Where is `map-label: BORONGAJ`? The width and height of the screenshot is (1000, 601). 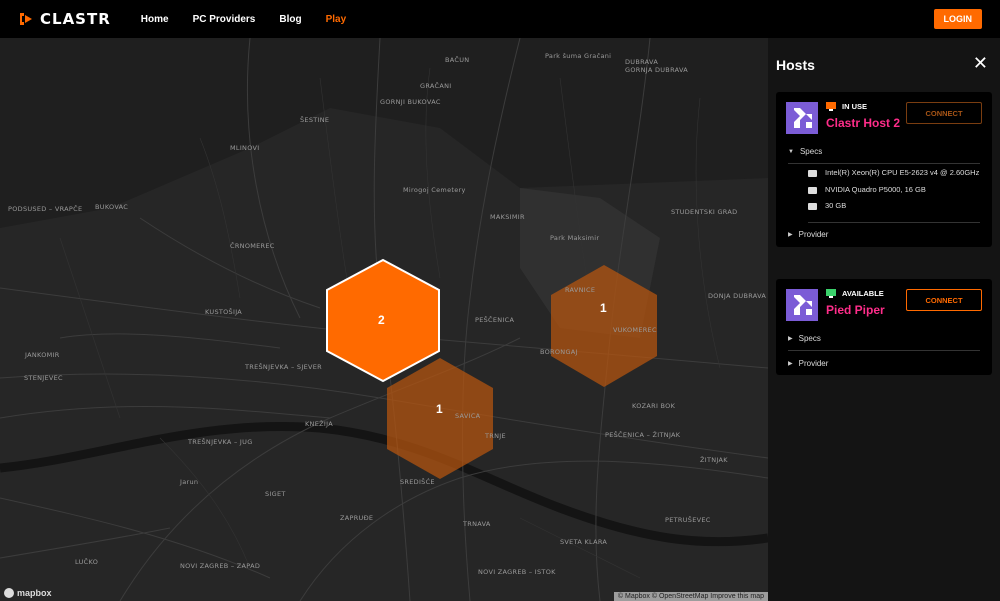 map-label: BORONGAJ is located at coordinates (559, 352).